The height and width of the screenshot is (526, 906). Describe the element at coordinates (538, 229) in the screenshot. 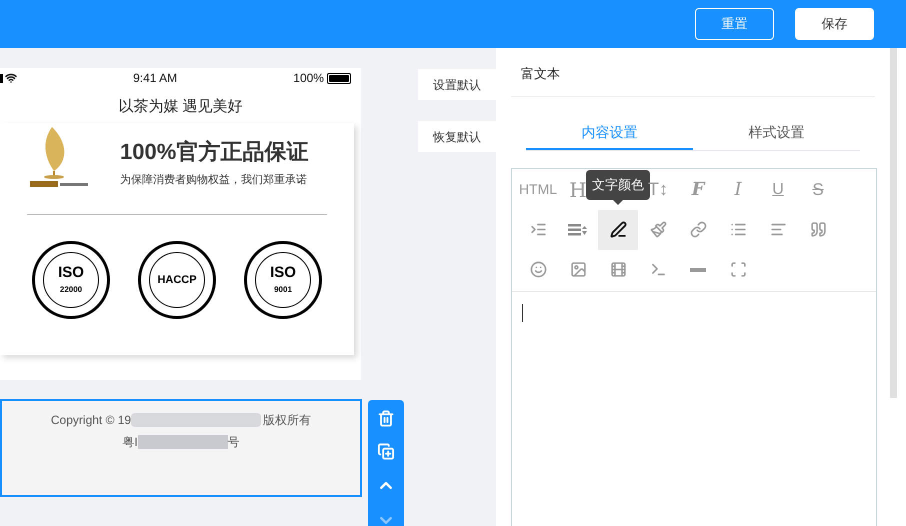

I see `indent-icon` at that location.